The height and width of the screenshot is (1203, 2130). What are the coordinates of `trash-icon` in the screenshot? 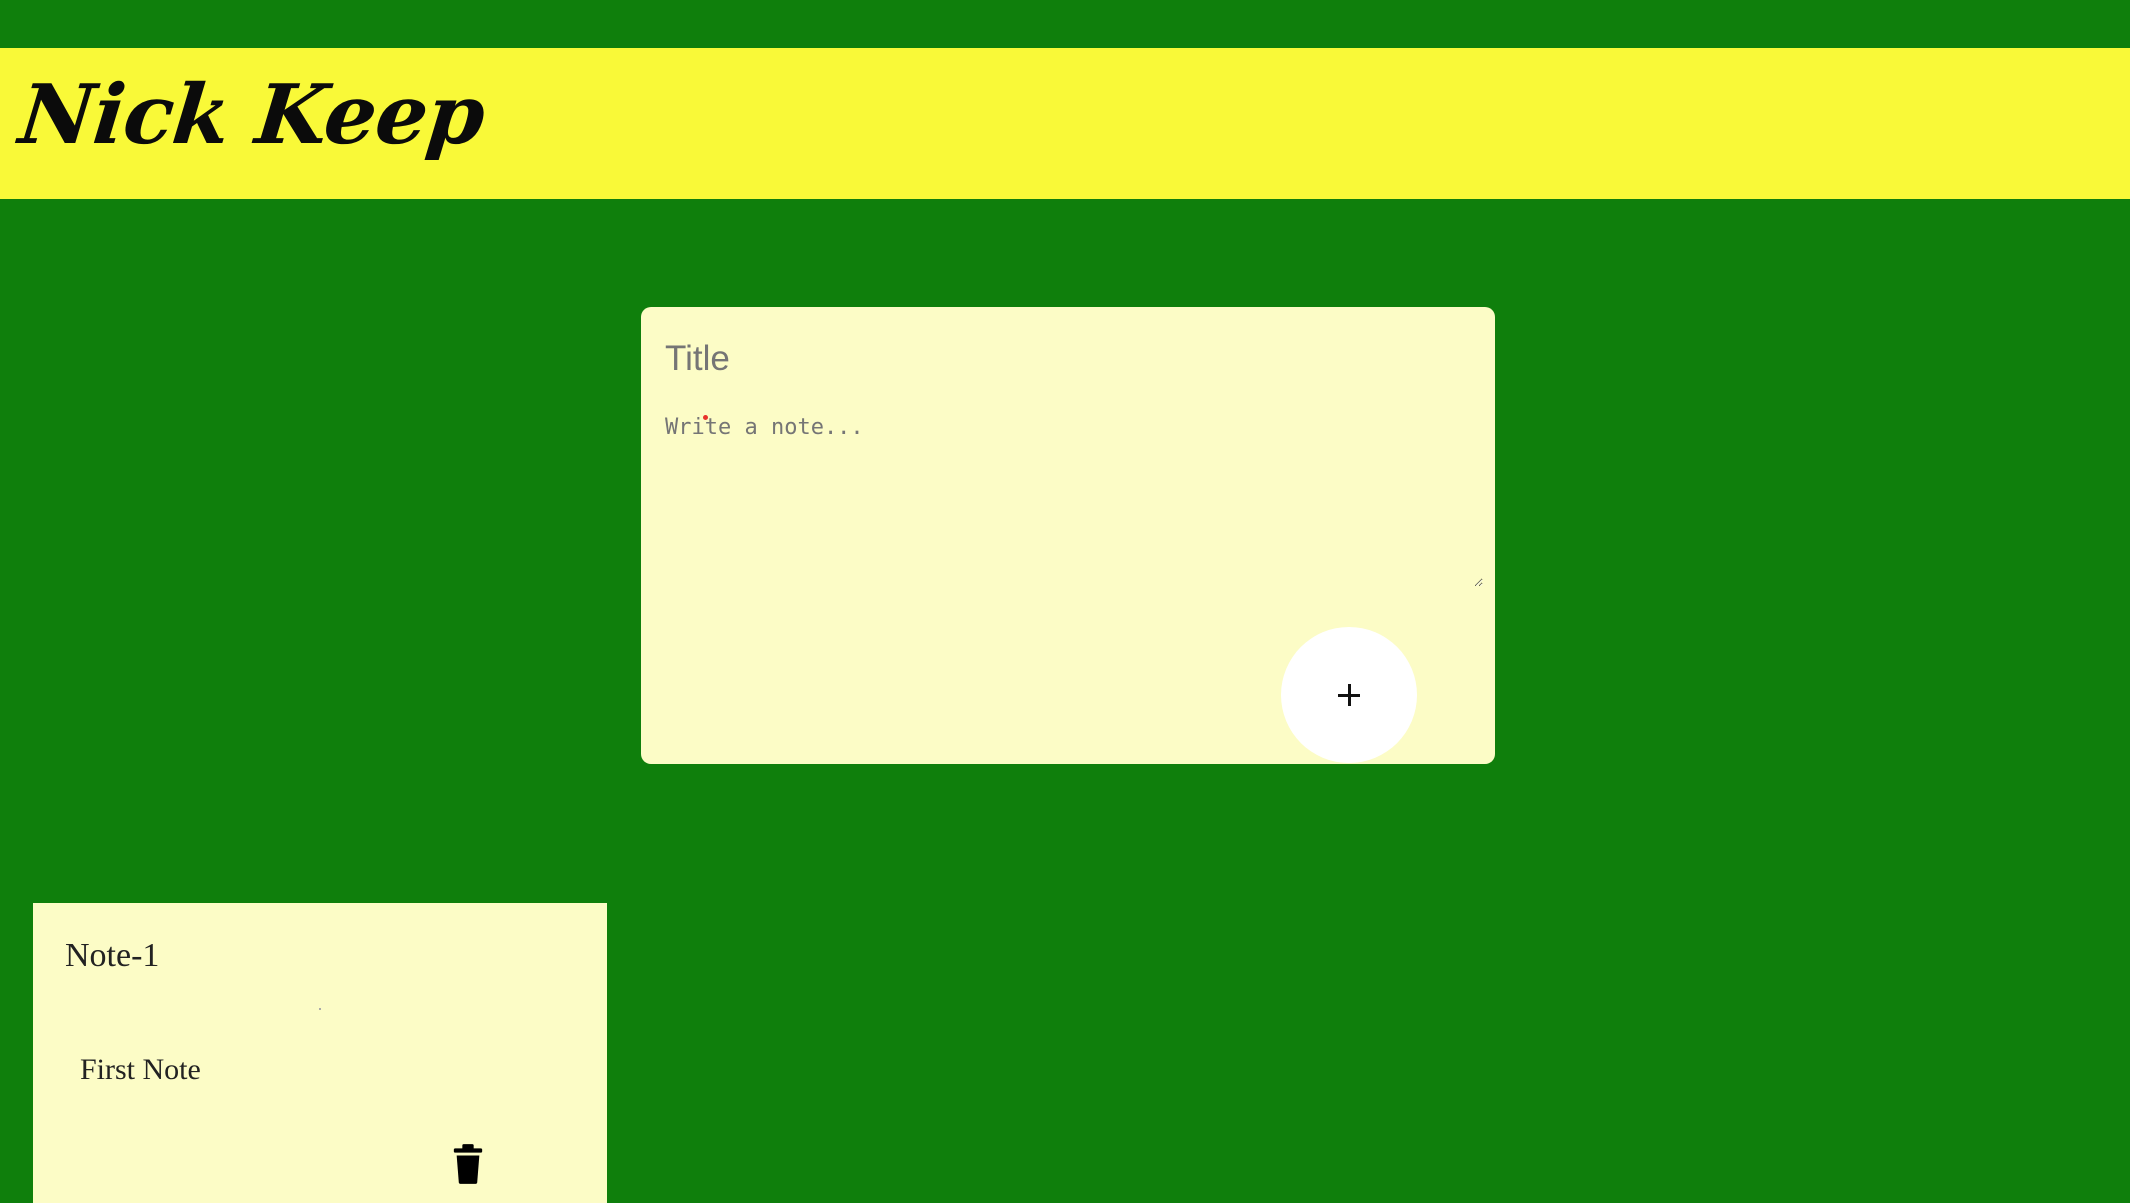 It's located at (468, 1164).